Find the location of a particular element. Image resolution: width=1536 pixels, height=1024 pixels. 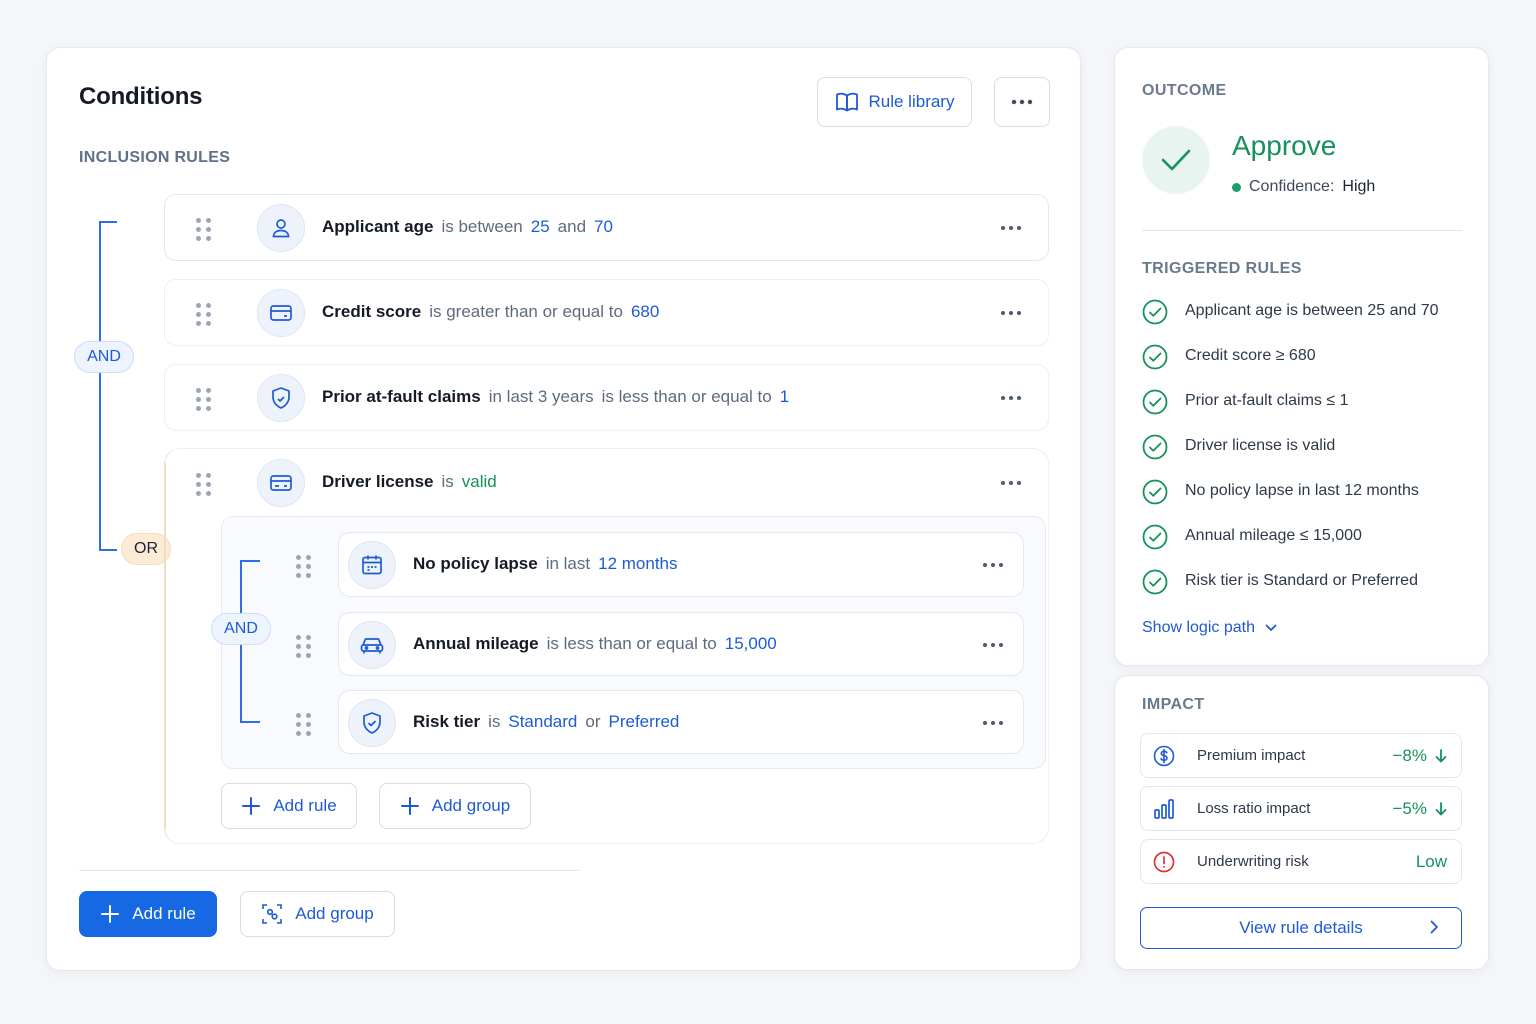

triggered-rule-text: No policy lapse in last 12 months is located at coordinates (1302, 490).